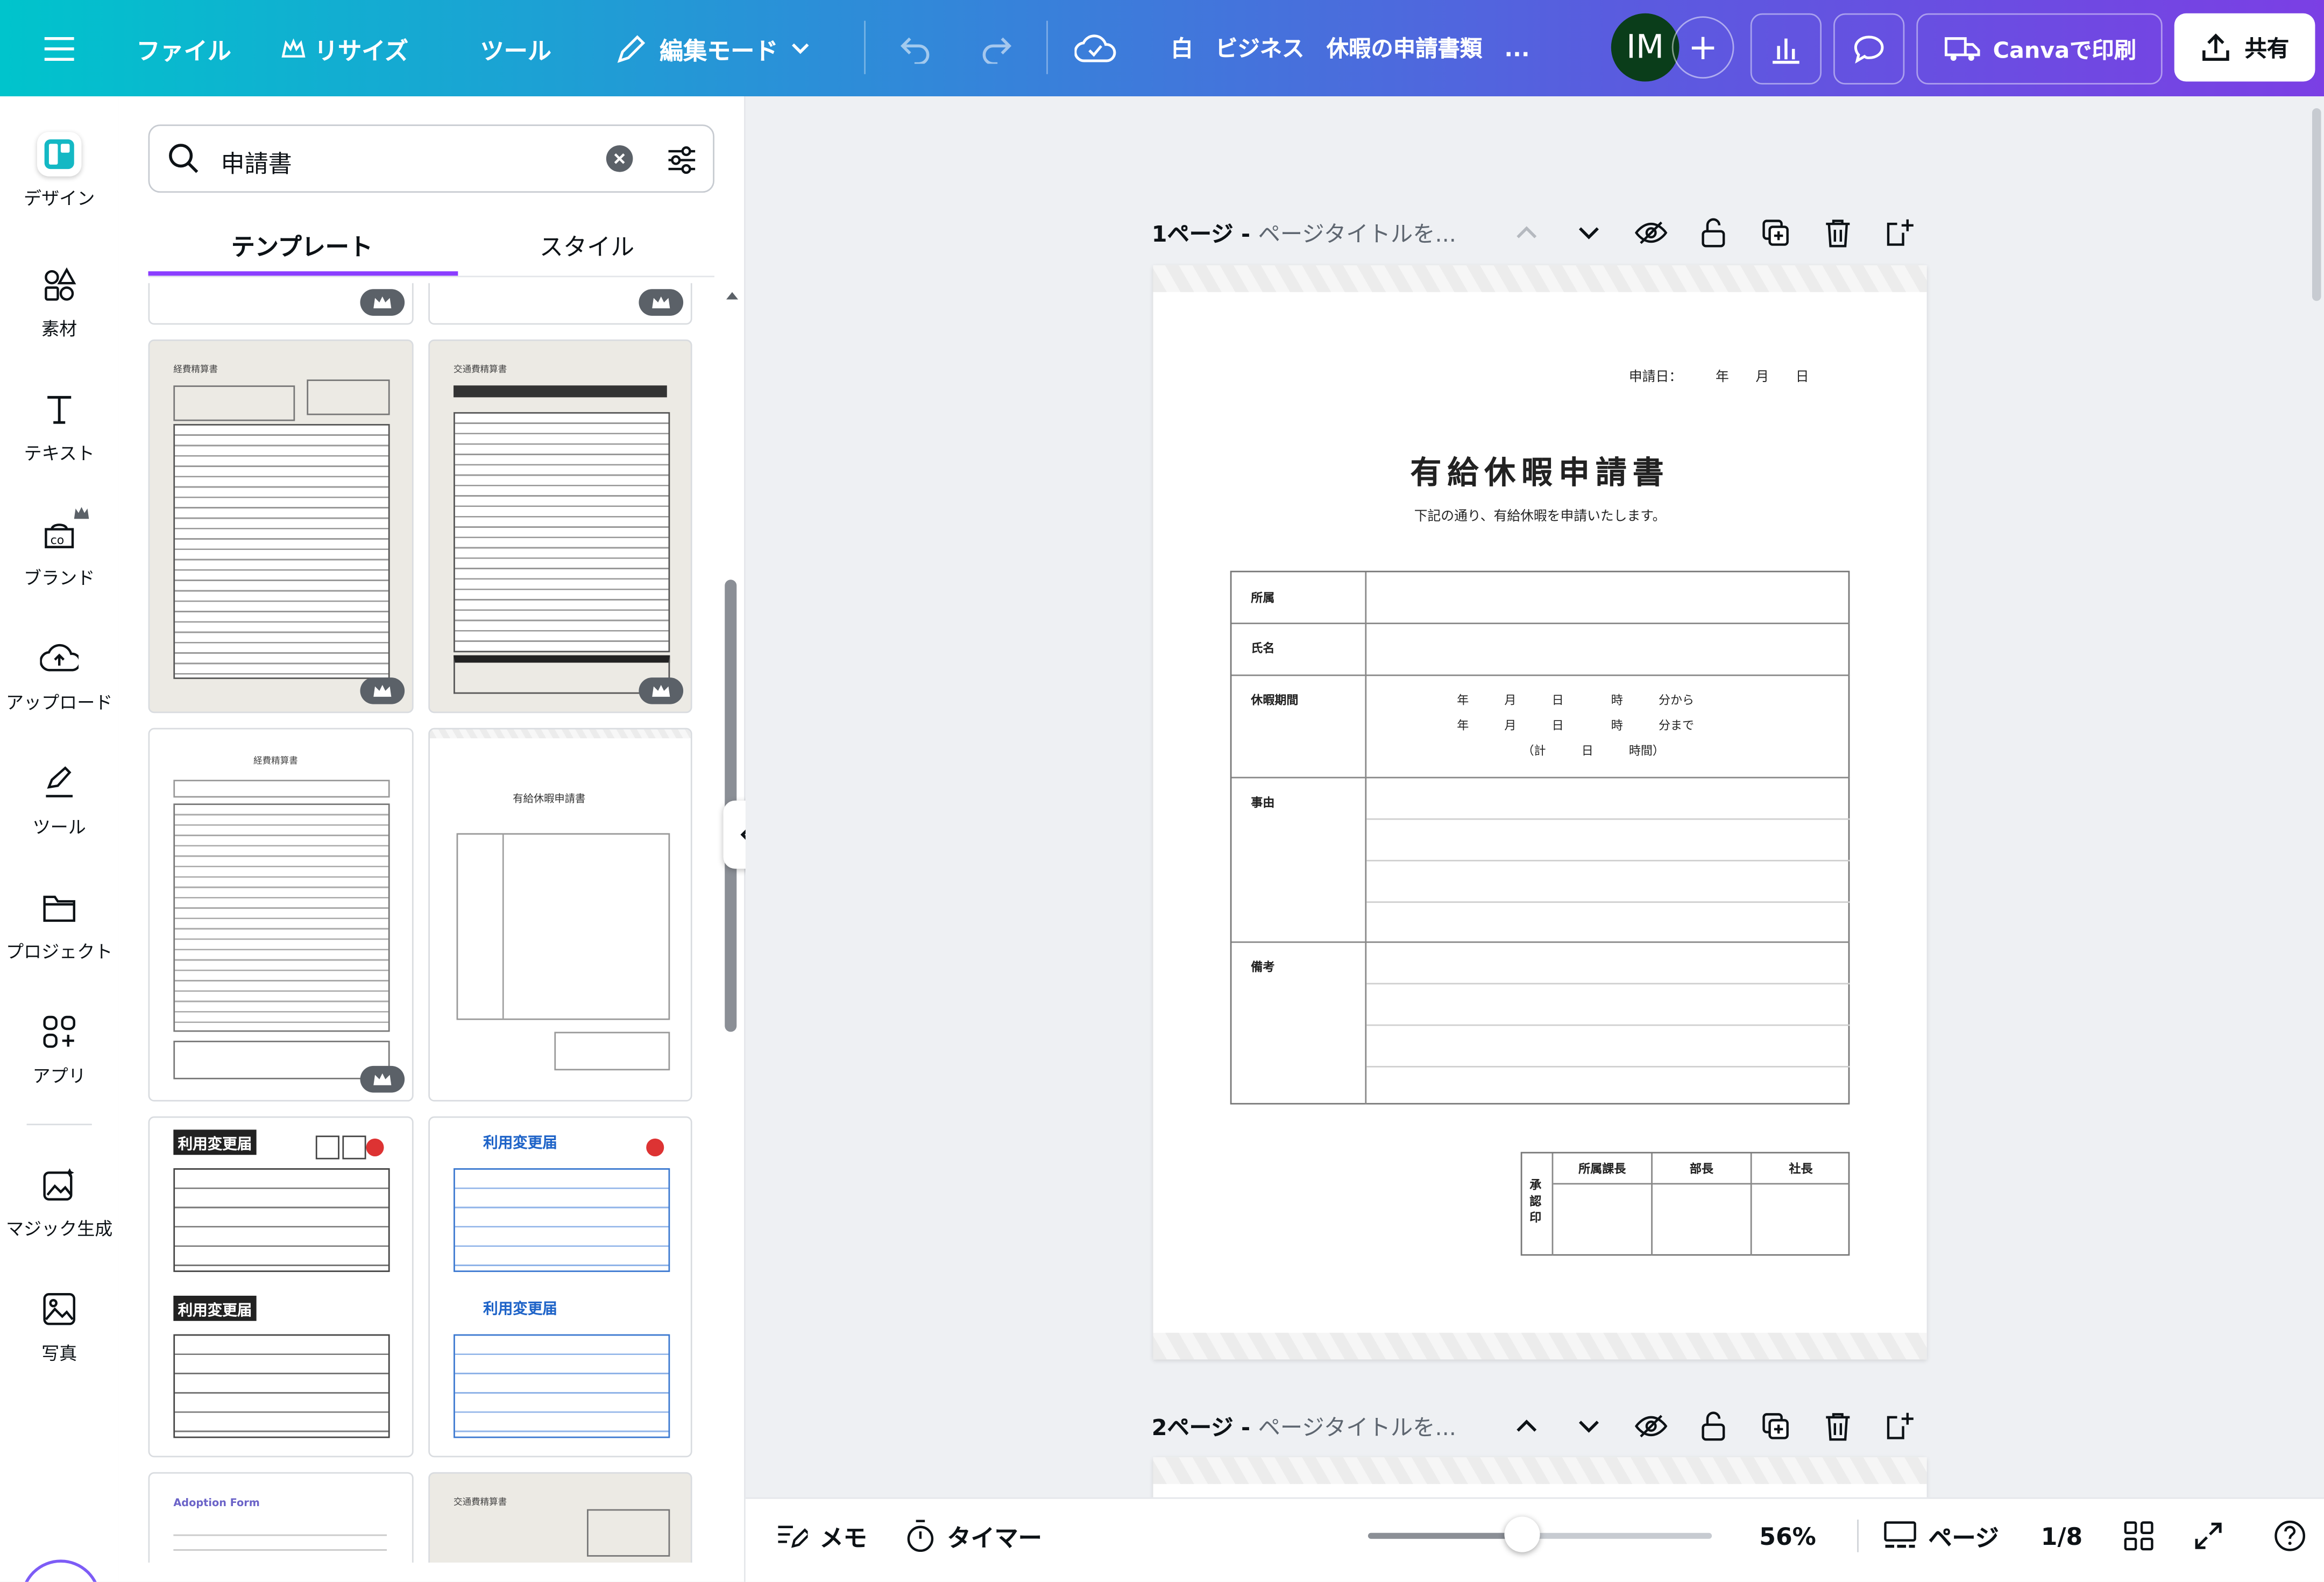 This screenshot has height=1582, width=2324. What do you see at coordinates (2316, 204) in the screenshot?
I see `canvas-scrollbar` at bounding box center [2316, 204].